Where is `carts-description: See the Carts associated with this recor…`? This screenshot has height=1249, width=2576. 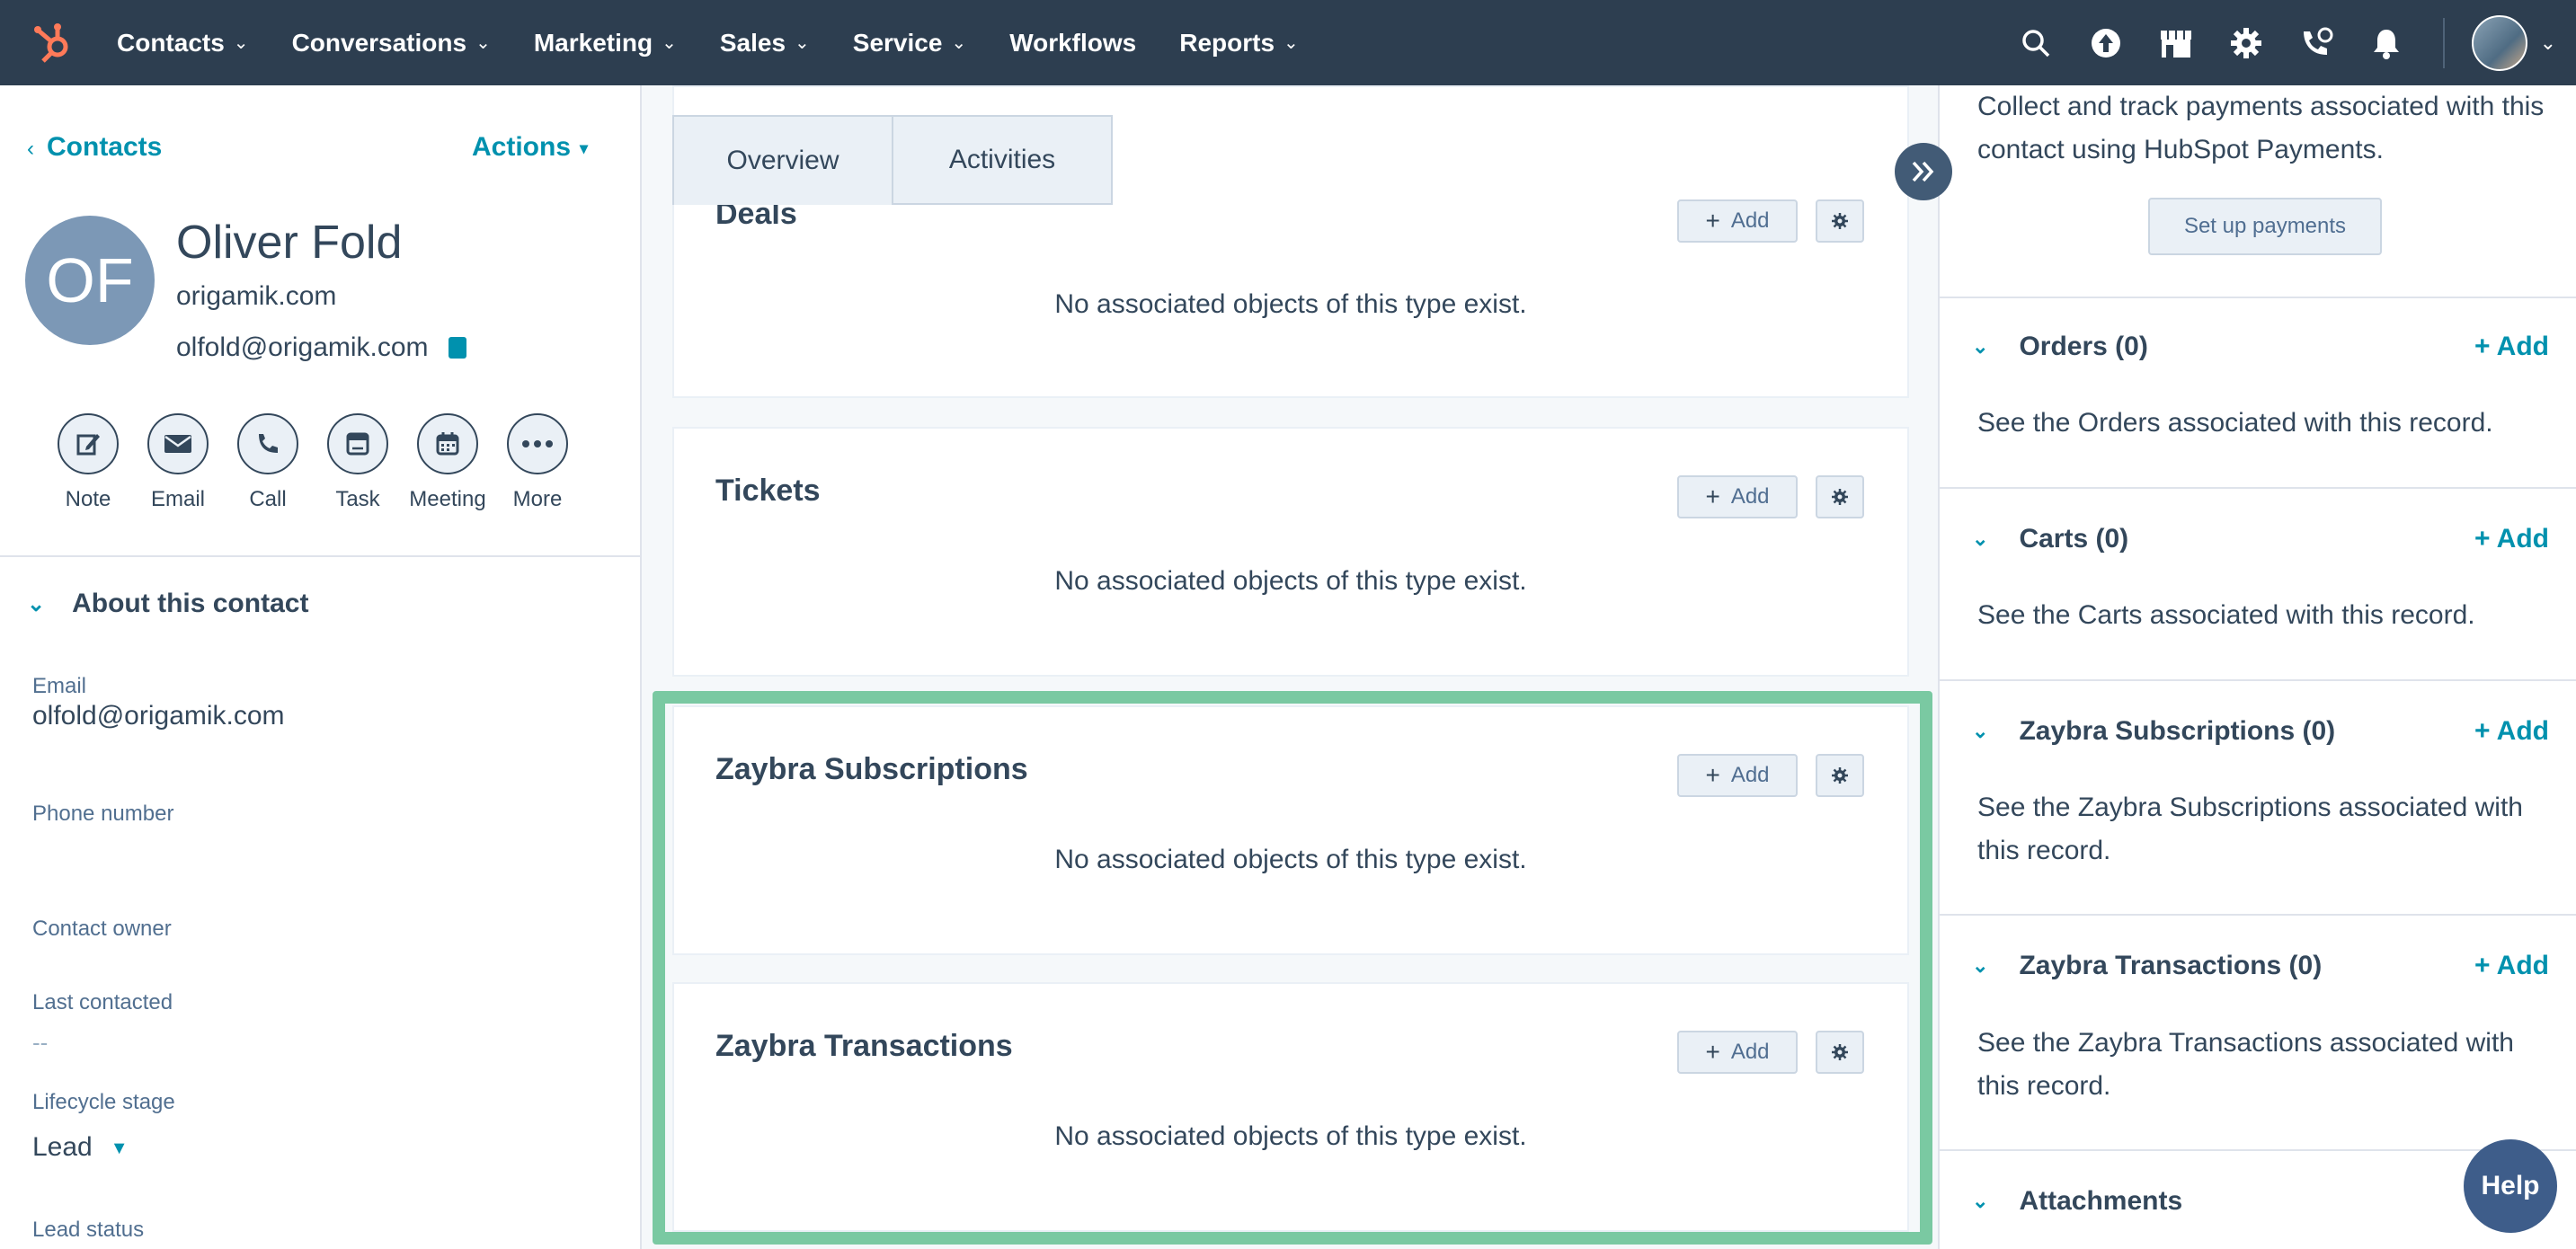 carts-description: See the Carts associated with this recor… is located at coordinates (2226, 615).